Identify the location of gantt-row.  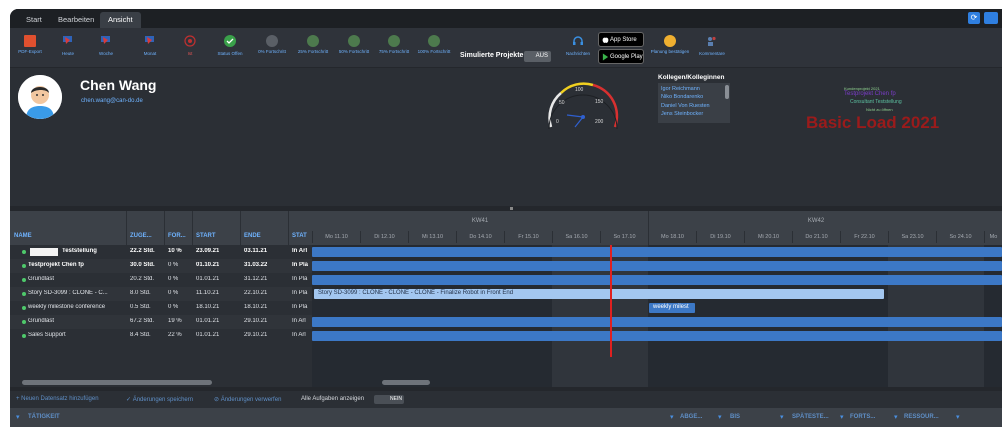
(657, 336).